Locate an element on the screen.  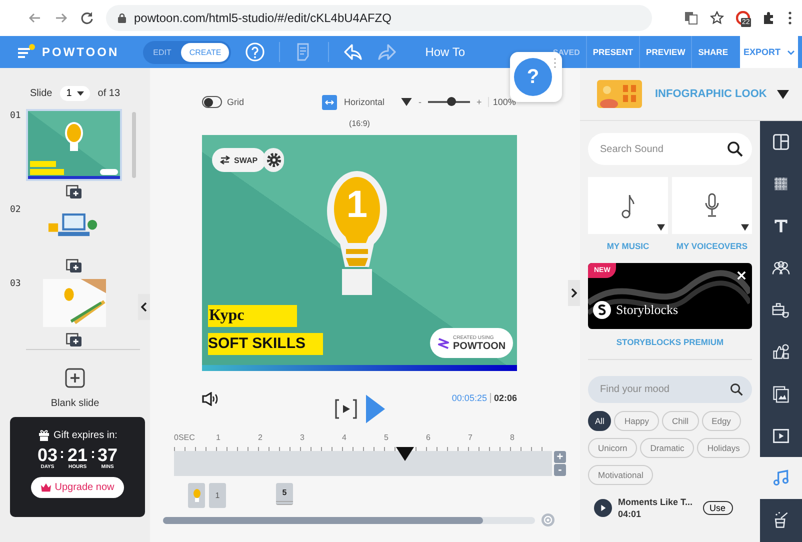
settings-icon is located at coordinates (274, 160).